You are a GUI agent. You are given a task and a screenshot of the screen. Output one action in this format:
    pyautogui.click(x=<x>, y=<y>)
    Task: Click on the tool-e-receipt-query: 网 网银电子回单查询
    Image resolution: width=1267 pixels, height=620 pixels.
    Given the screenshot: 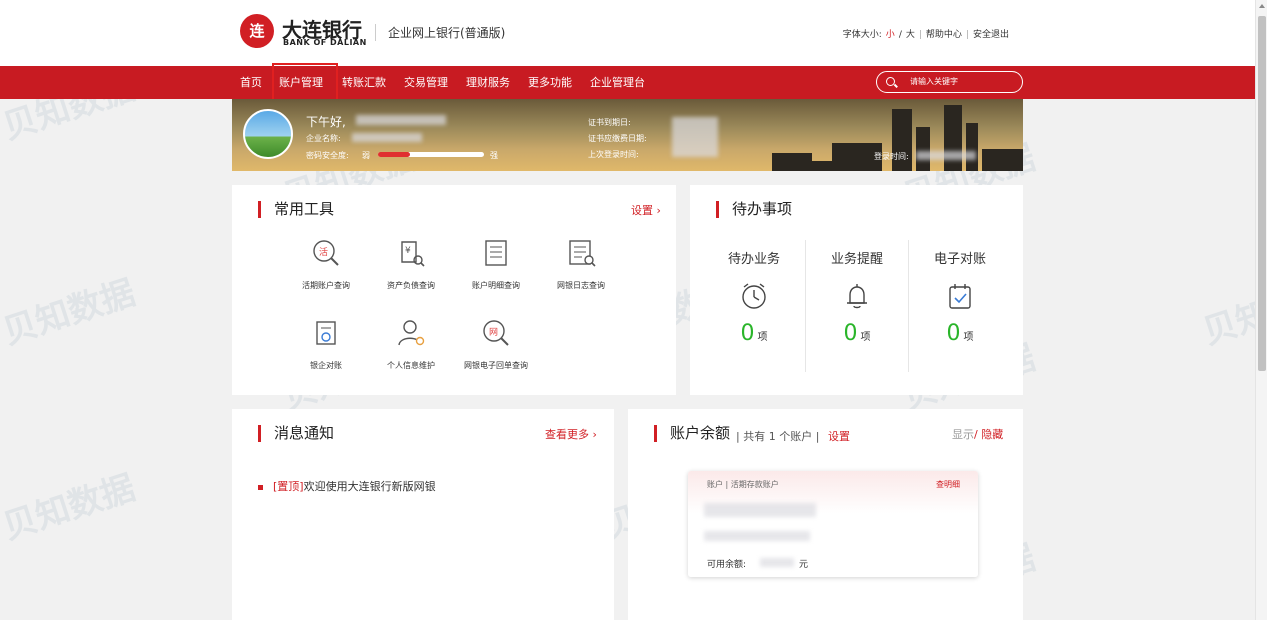 What is the action you would take?
    pyautogui.click(x=496, y=344)
    